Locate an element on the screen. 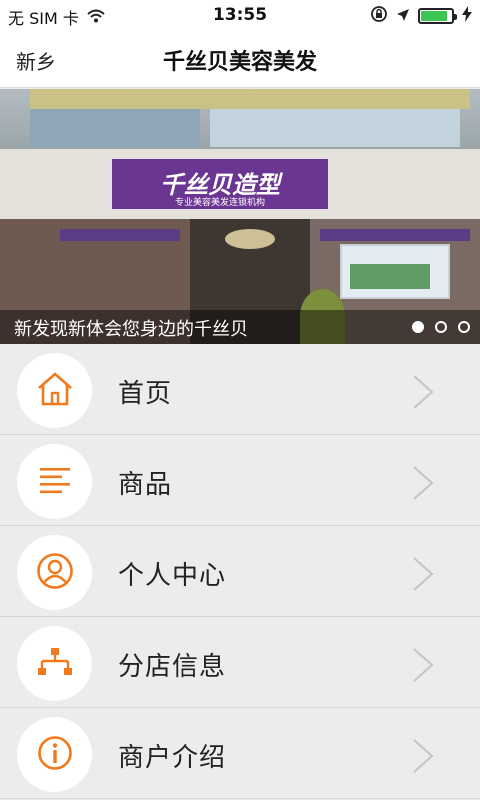 This screenshot has width=480, height=800. menu-label: 商户介绍 is located at coordinates (172, 758).